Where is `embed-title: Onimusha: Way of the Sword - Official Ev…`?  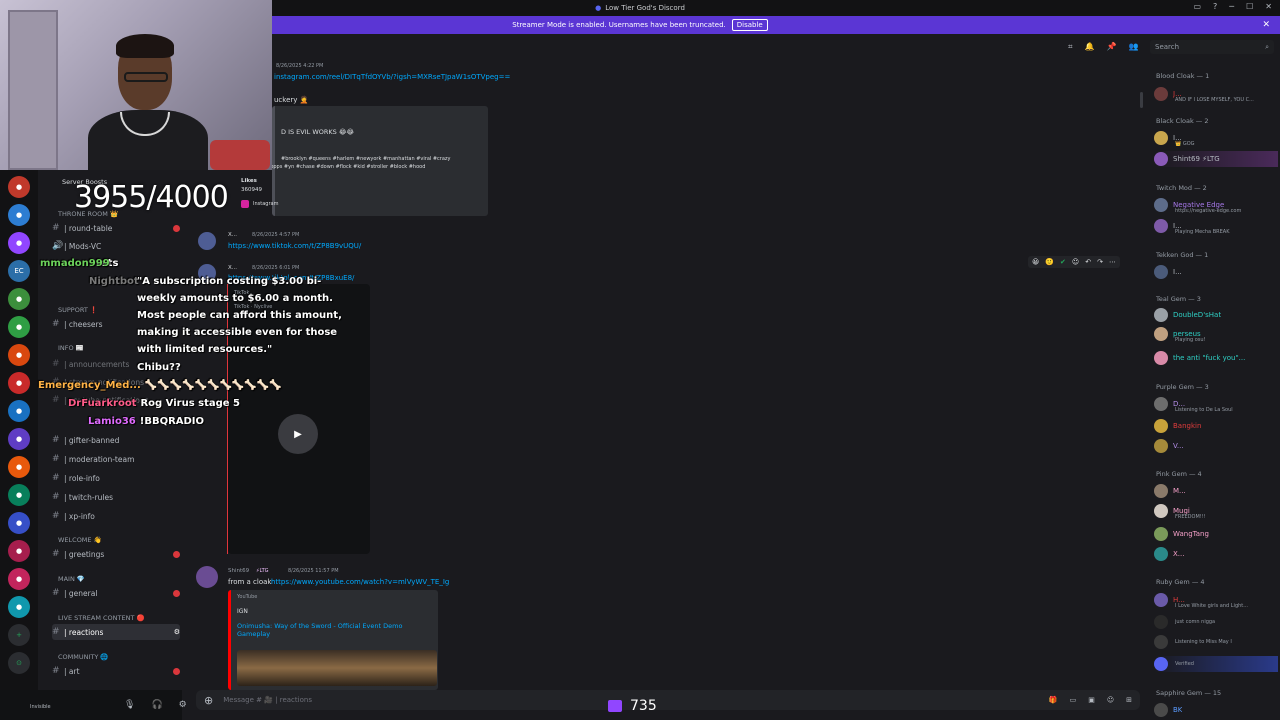 embed-title: Onimusha: Way of the Sword - Official Ev… is located at coordinates (332, 630).